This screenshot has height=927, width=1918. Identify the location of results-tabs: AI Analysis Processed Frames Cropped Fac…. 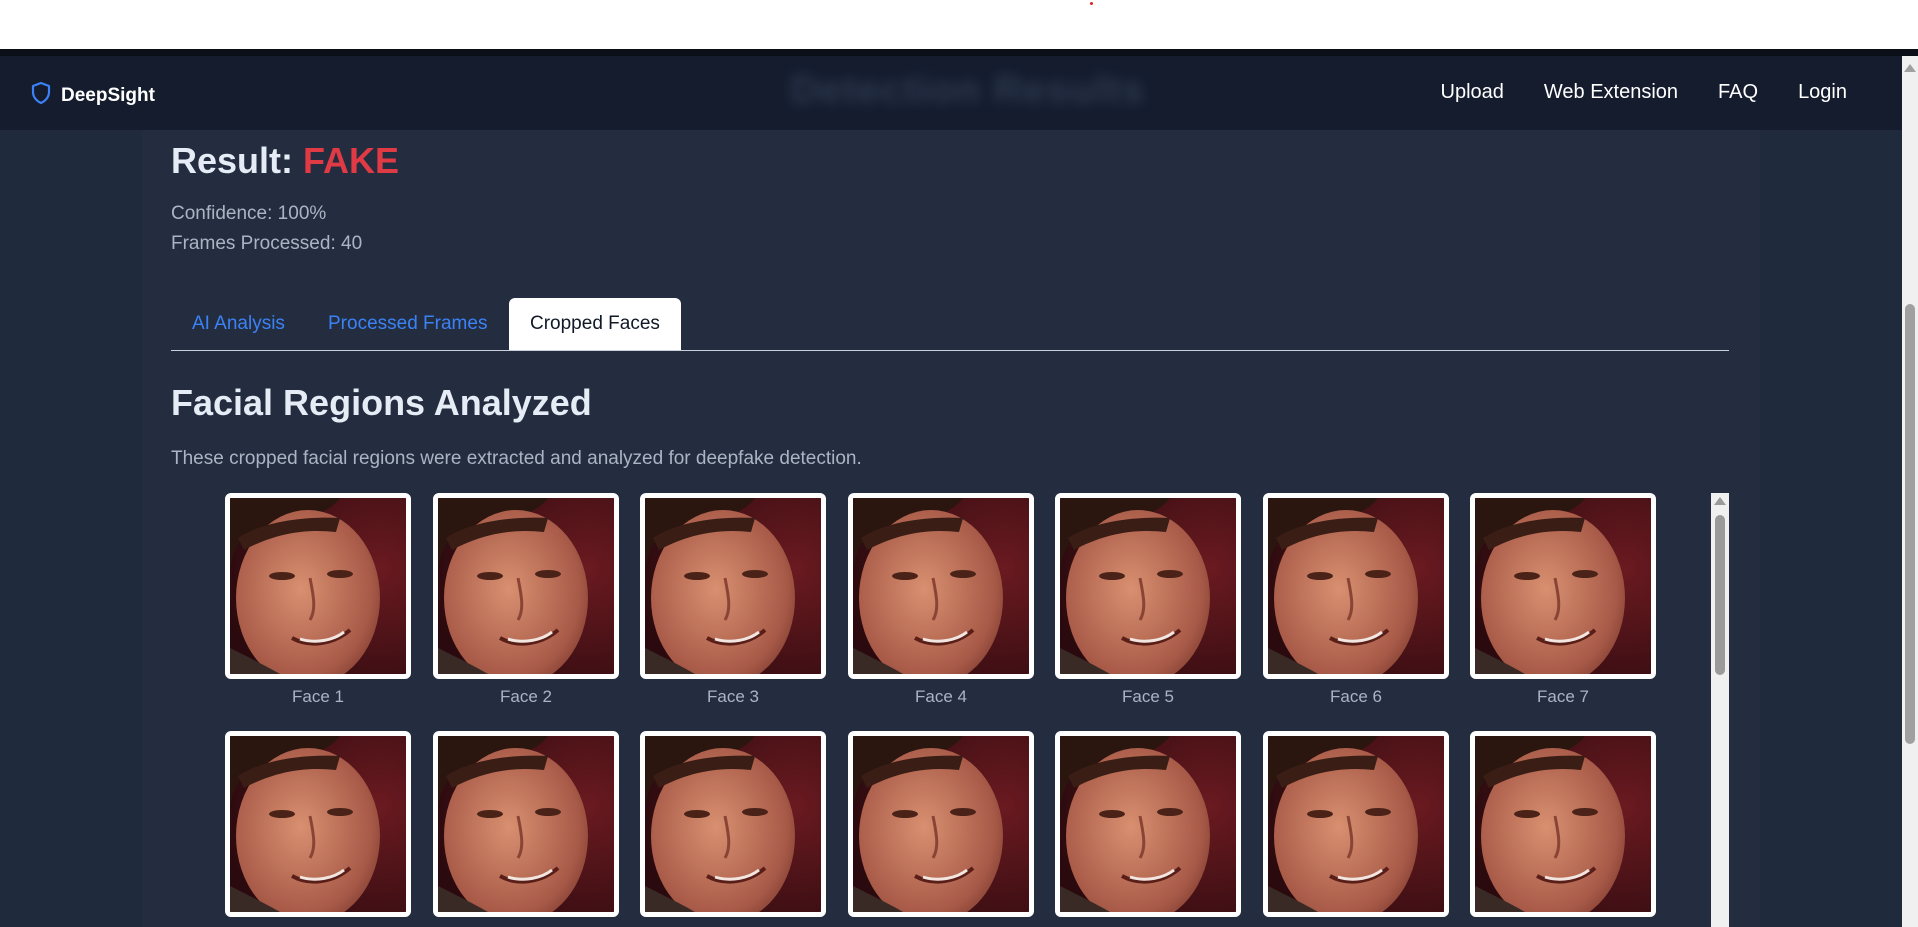
(950, 324).